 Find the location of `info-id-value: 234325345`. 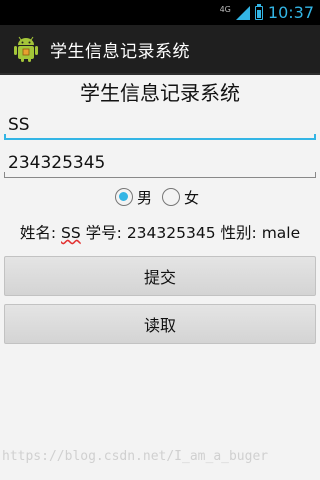

info-id-value: 234325345 is located at coordinates (171, 233).